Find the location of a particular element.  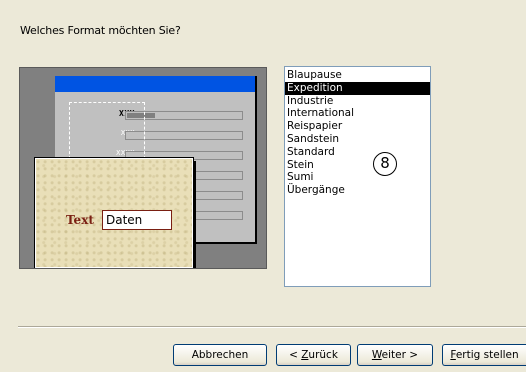

format-list-item: Standard is located at coordinates (357, 152).